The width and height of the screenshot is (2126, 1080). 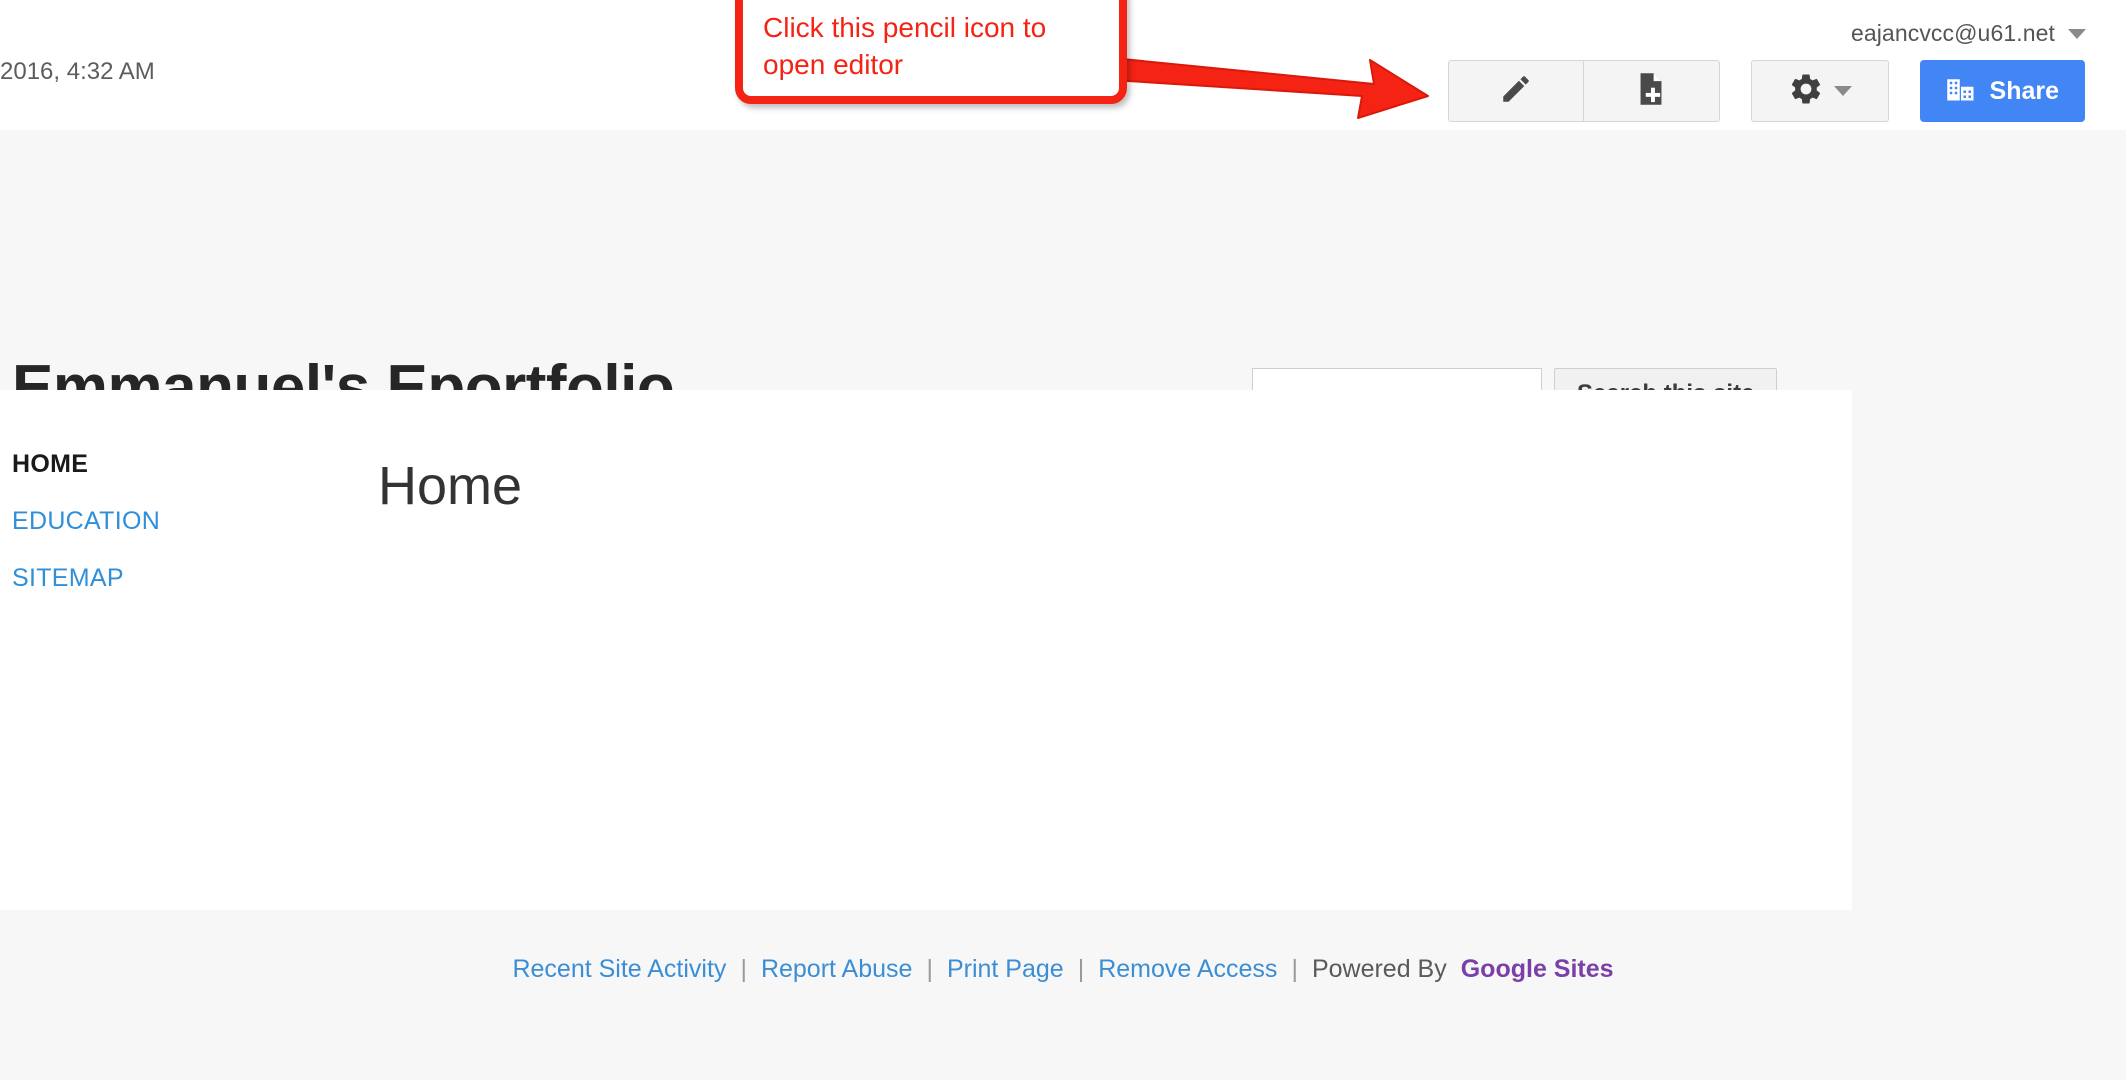 What do you see at coordinates (77, 71) in the screenshot?
I see `last-edit-timestamp: 2016, 4:32 AM` at bounding box center [77, 71].